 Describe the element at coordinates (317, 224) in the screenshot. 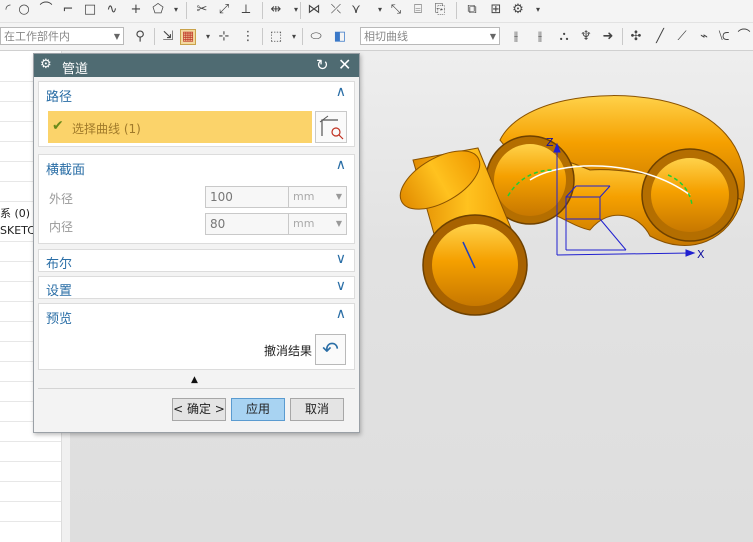

I see `inner-diameter-unit: mm ▼` at that location.